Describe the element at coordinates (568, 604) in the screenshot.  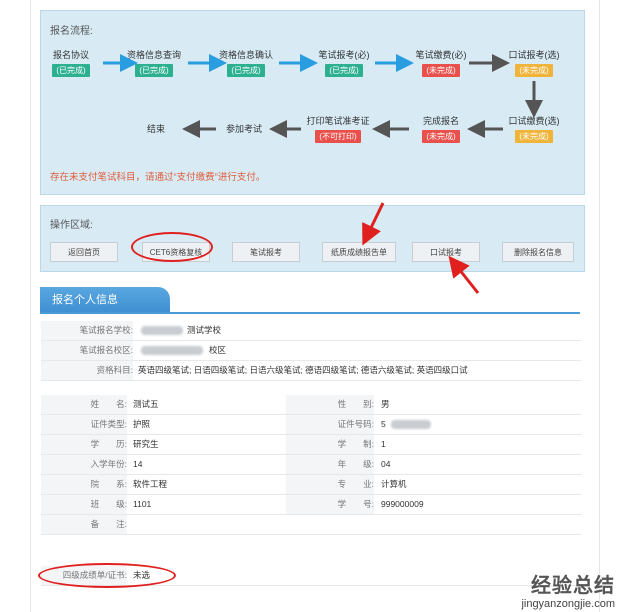
I see `watermark-url: jingyanzongjie.com` at that location.